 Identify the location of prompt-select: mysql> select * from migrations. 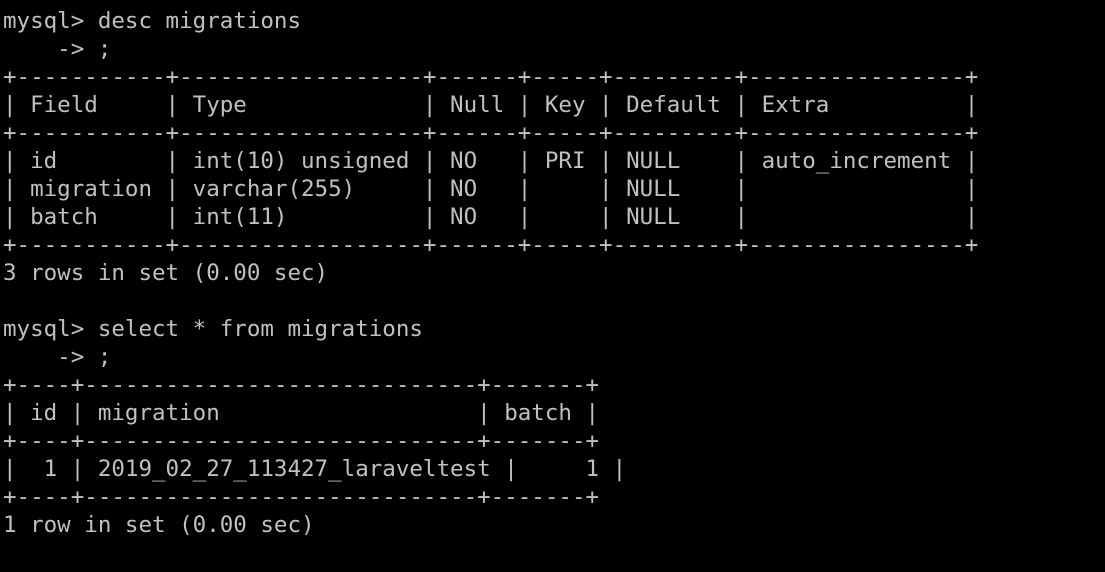
(213, 329).